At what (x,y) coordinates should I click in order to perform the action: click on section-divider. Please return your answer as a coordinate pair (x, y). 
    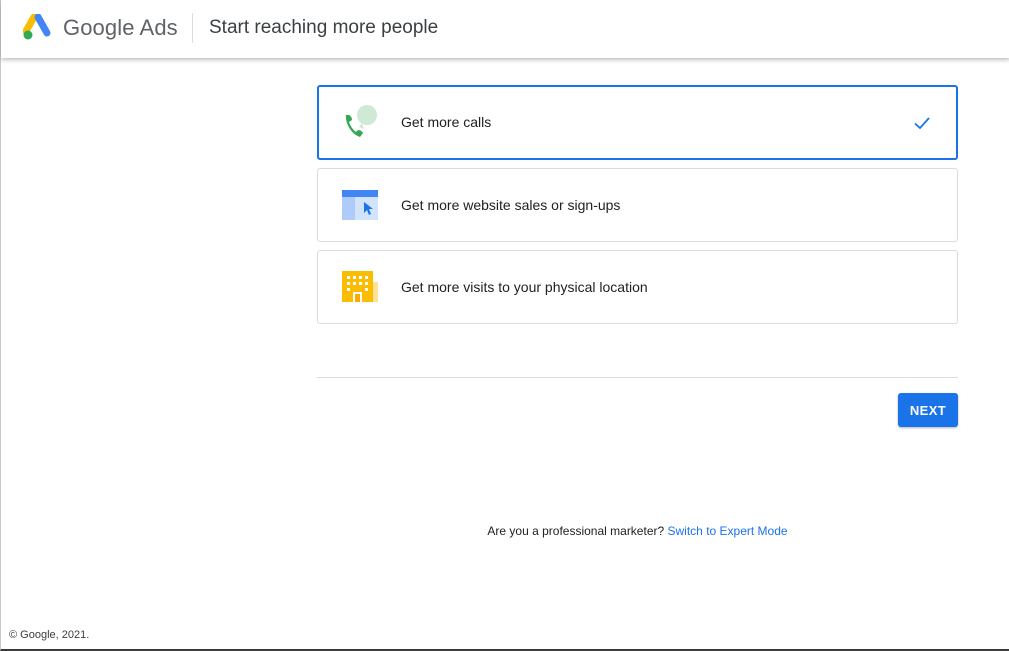
    Looking at the image, I should click on (637, 377).